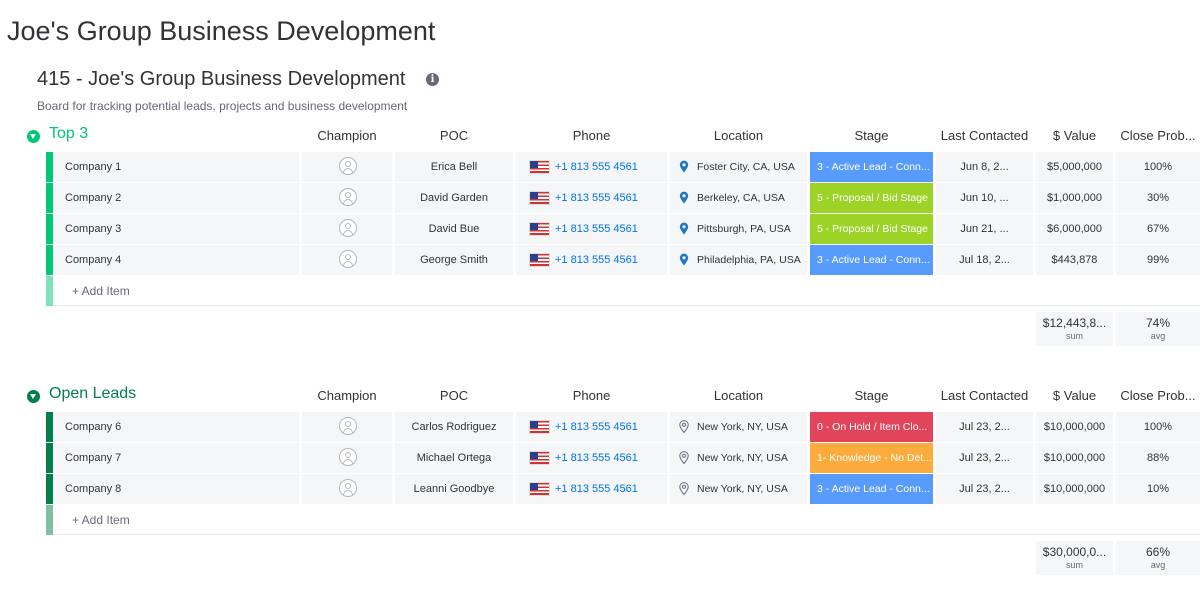 This screenshot has height=600, width=1200. I want to click on value-cell: $5,000,000, so click(1074, 167).